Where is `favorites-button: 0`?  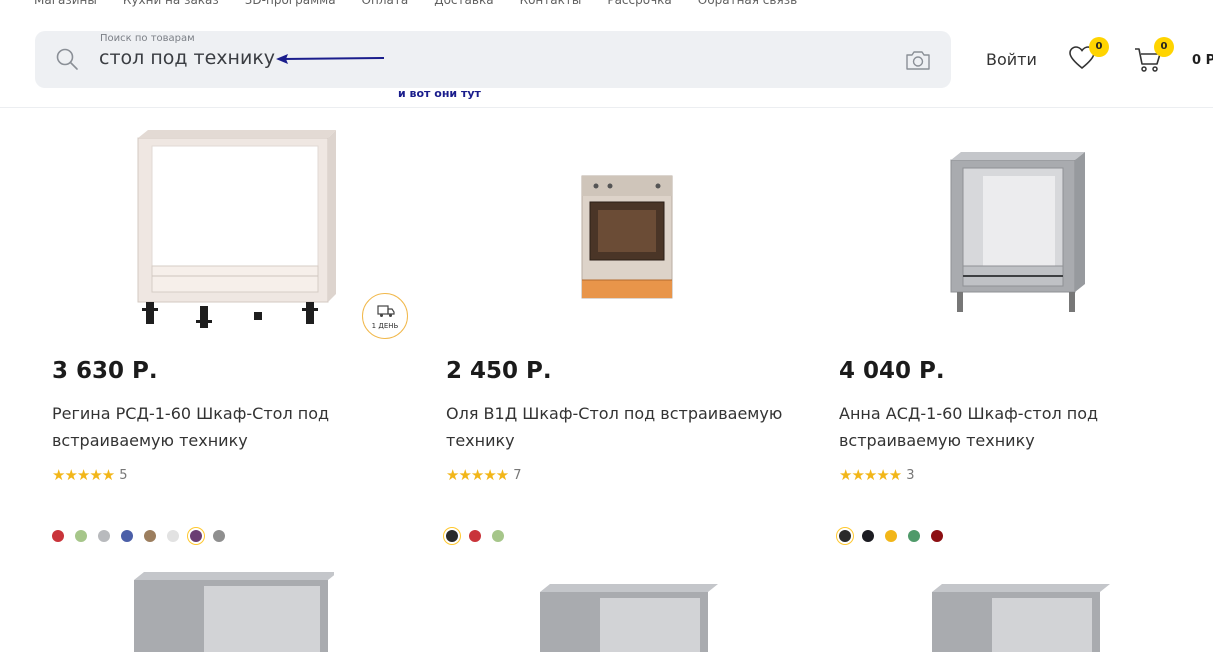
favorites-button: 0 is located at coordinates (1088, 56).